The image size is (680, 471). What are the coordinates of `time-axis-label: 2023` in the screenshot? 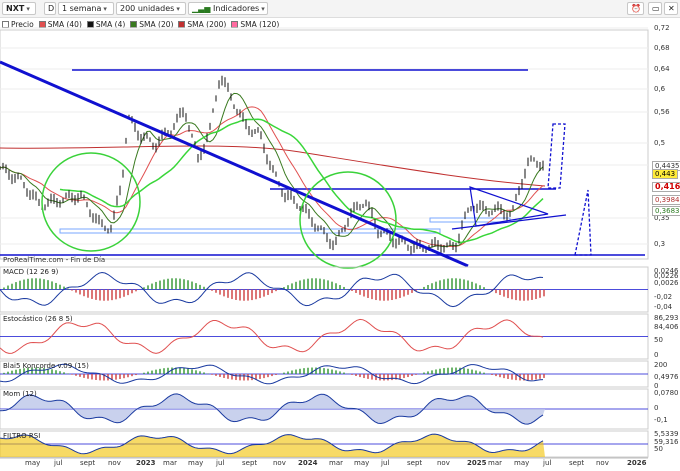 It's located at (146, 463).